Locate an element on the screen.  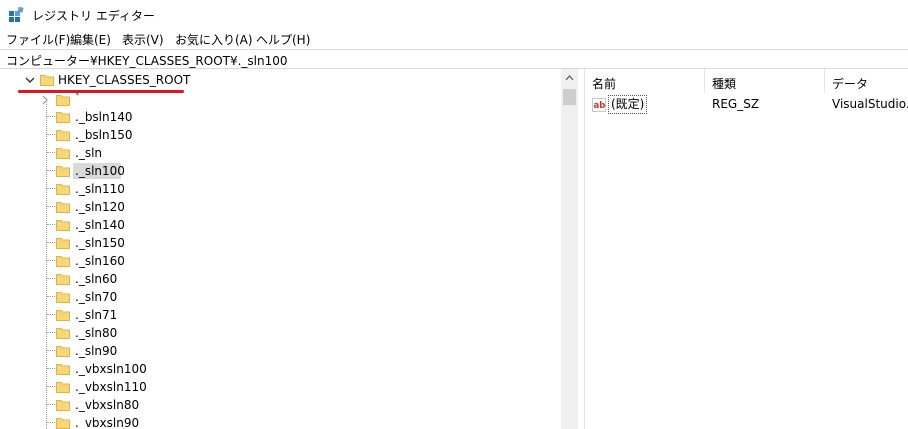
tree-item-partial: * is located at coordinates (77, 96).